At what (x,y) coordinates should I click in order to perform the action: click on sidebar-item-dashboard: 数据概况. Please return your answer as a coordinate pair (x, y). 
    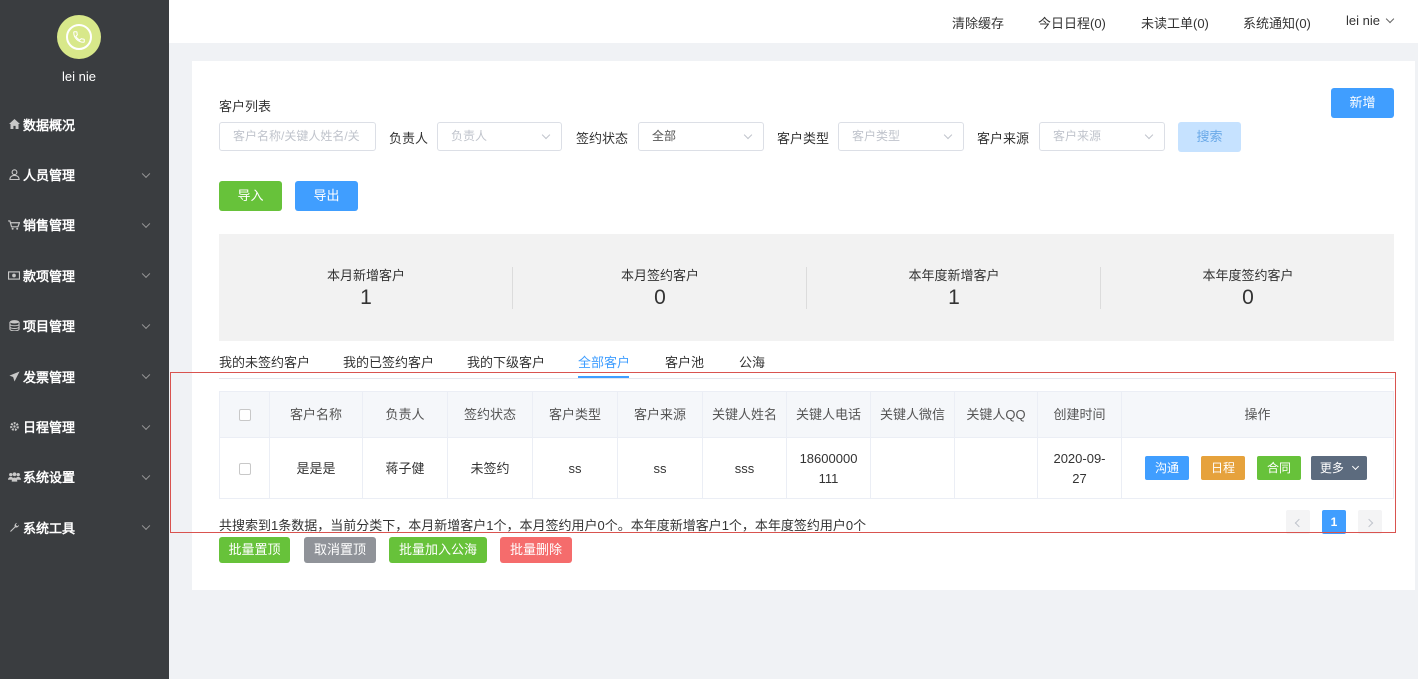
    Looking at the image, I should click on (84, 124).